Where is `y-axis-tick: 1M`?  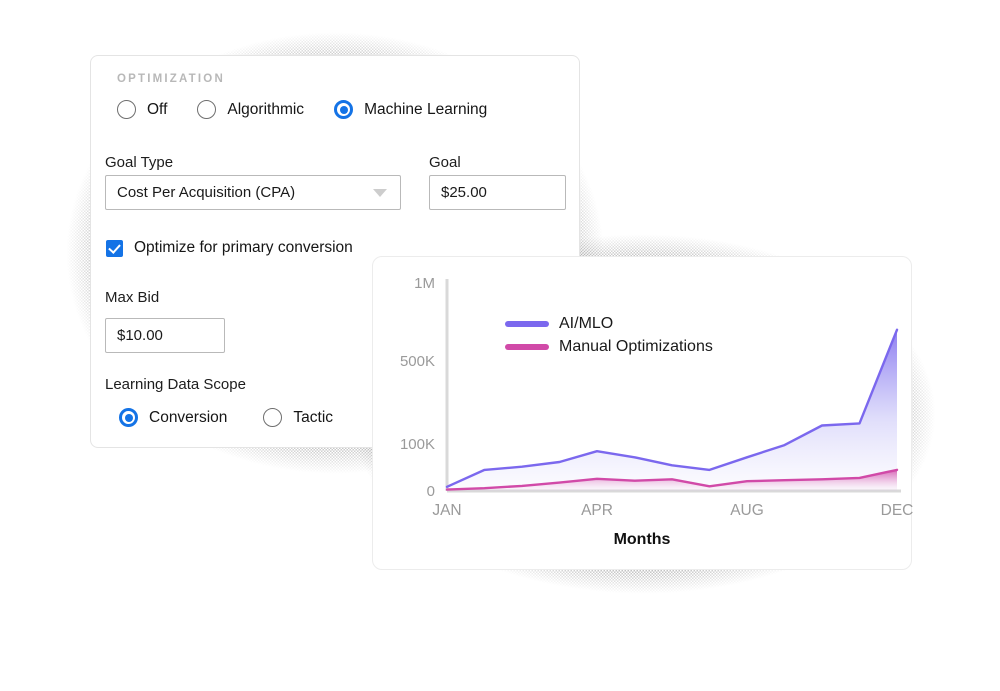
y-axis-tick: 1M is located at coordinates (424, 283).